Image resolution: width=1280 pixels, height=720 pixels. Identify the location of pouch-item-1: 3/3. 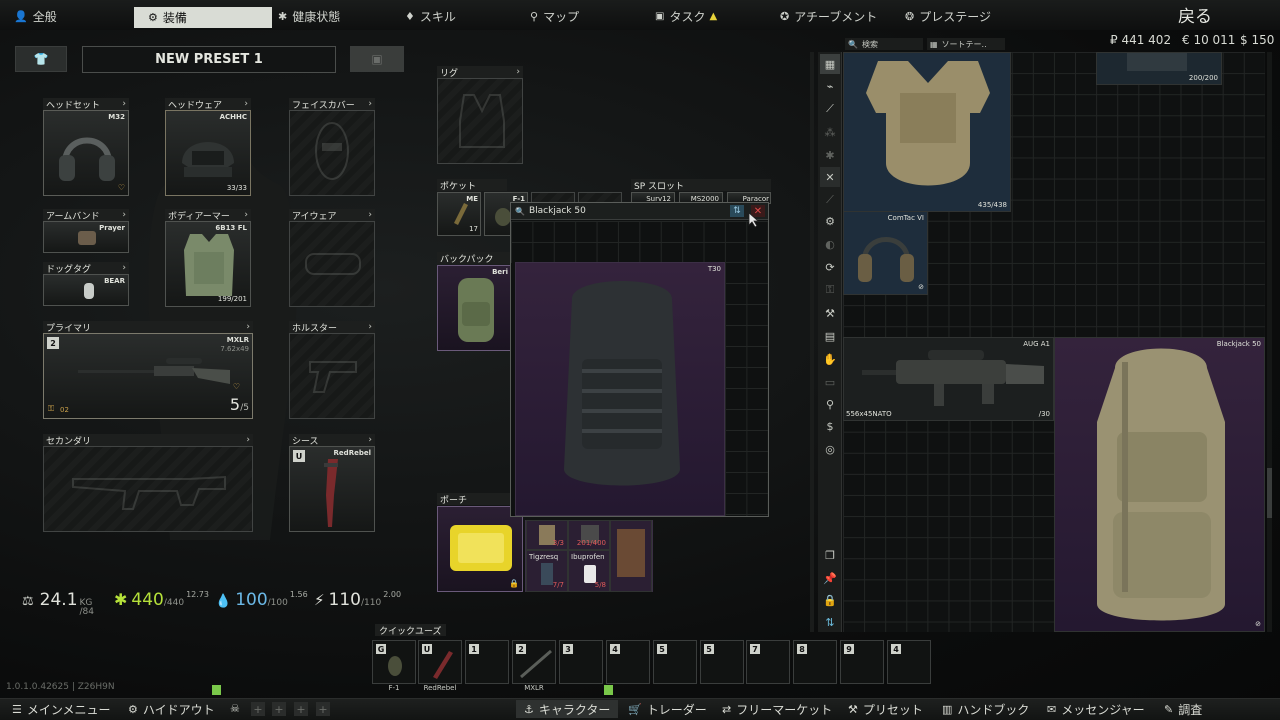
(547, 535).